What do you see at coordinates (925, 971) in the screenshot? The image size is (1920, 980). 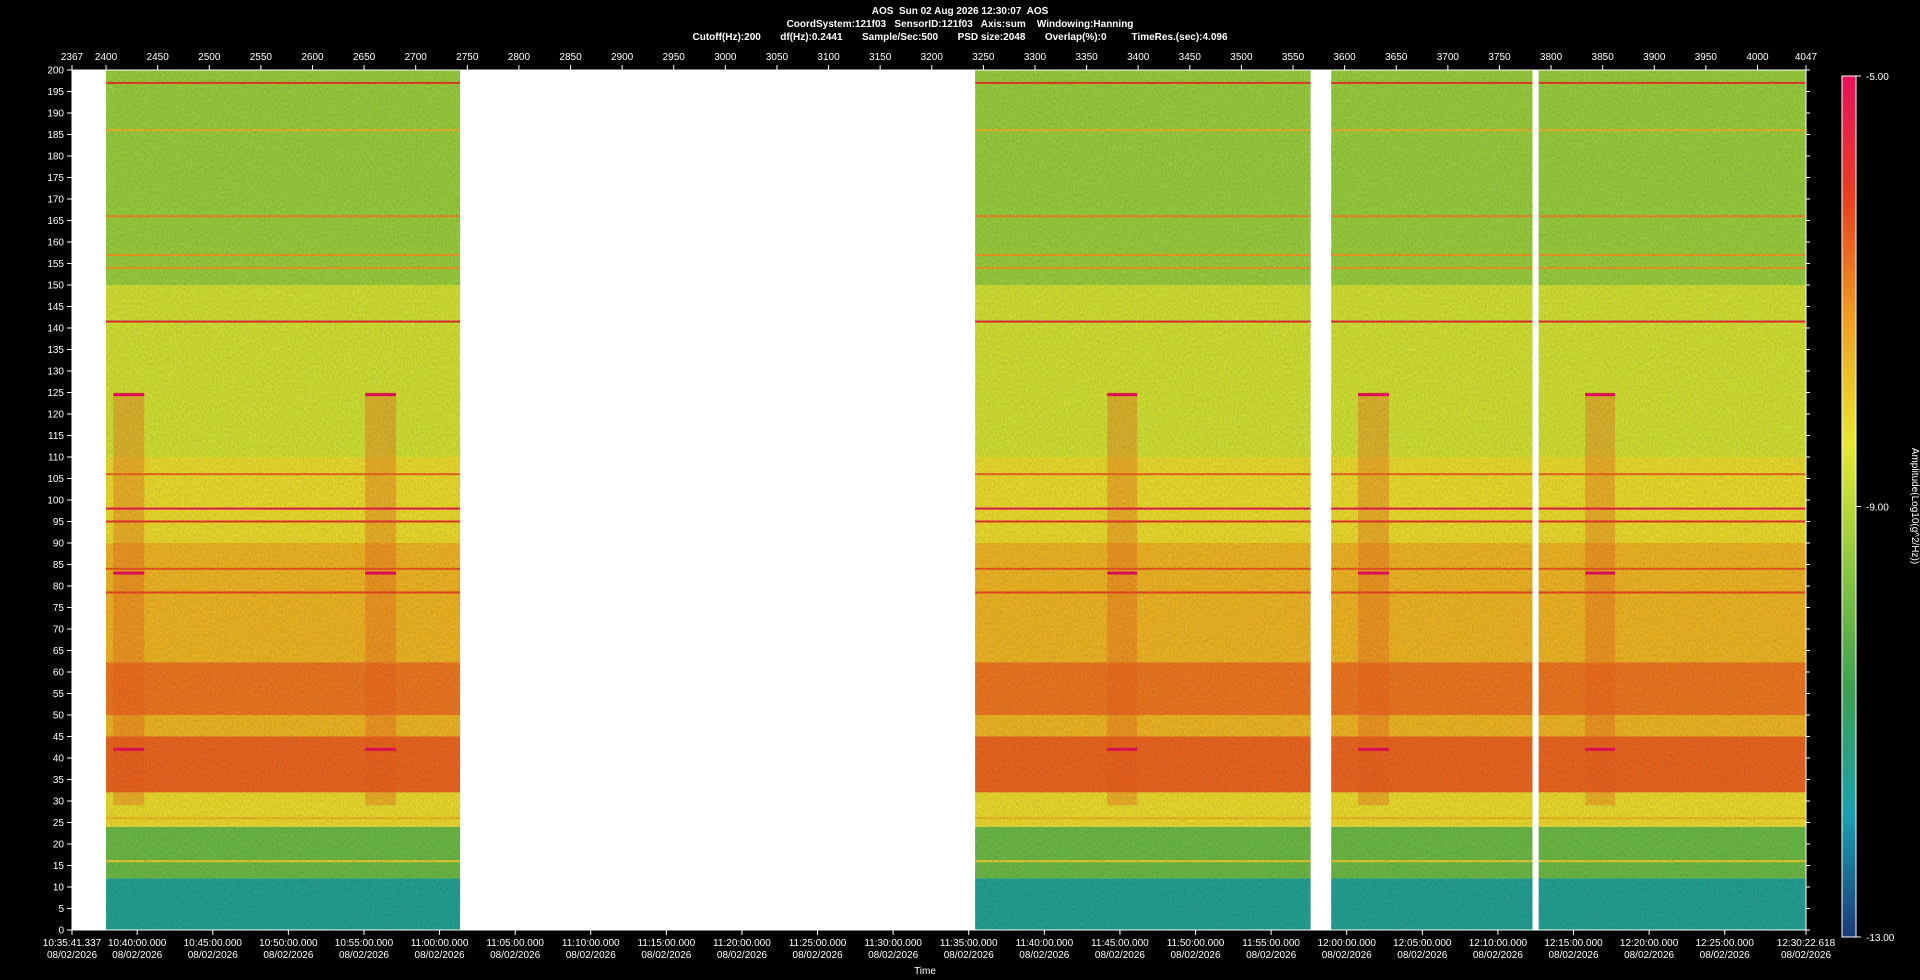 I see `x-axis-label: Time` at bounding box center [925, 971].